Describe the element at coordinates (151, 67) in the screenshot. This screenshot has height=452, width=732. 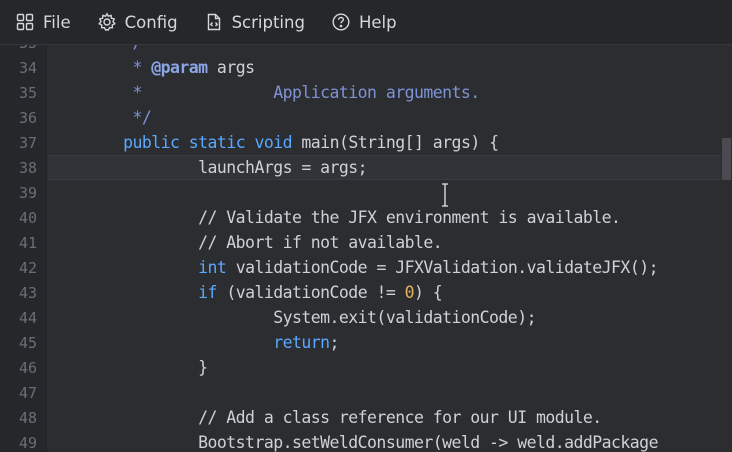
I see `code-text: * @param args` at that location.